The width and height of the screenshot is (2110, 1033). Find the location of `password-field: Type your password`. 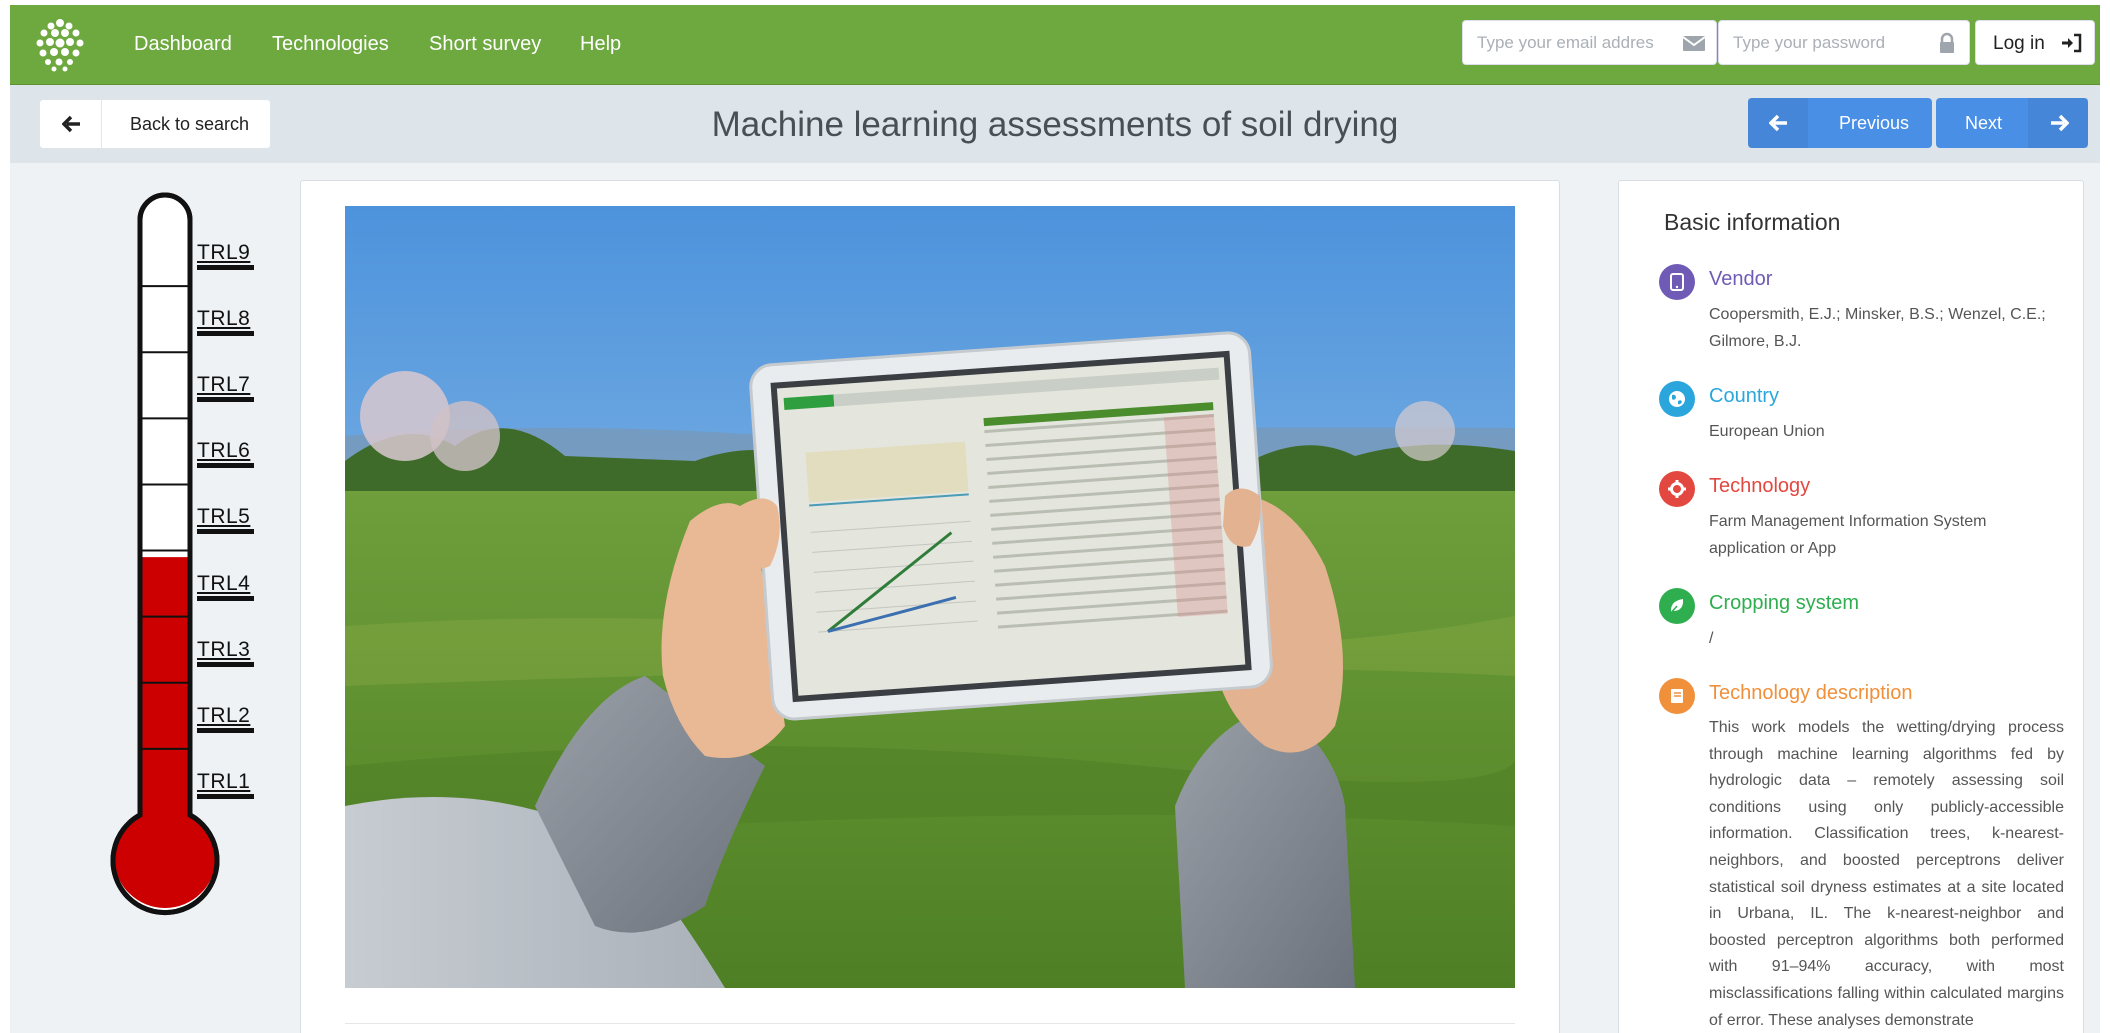

password-field: Type your password is located at coordinates (1844, 42).